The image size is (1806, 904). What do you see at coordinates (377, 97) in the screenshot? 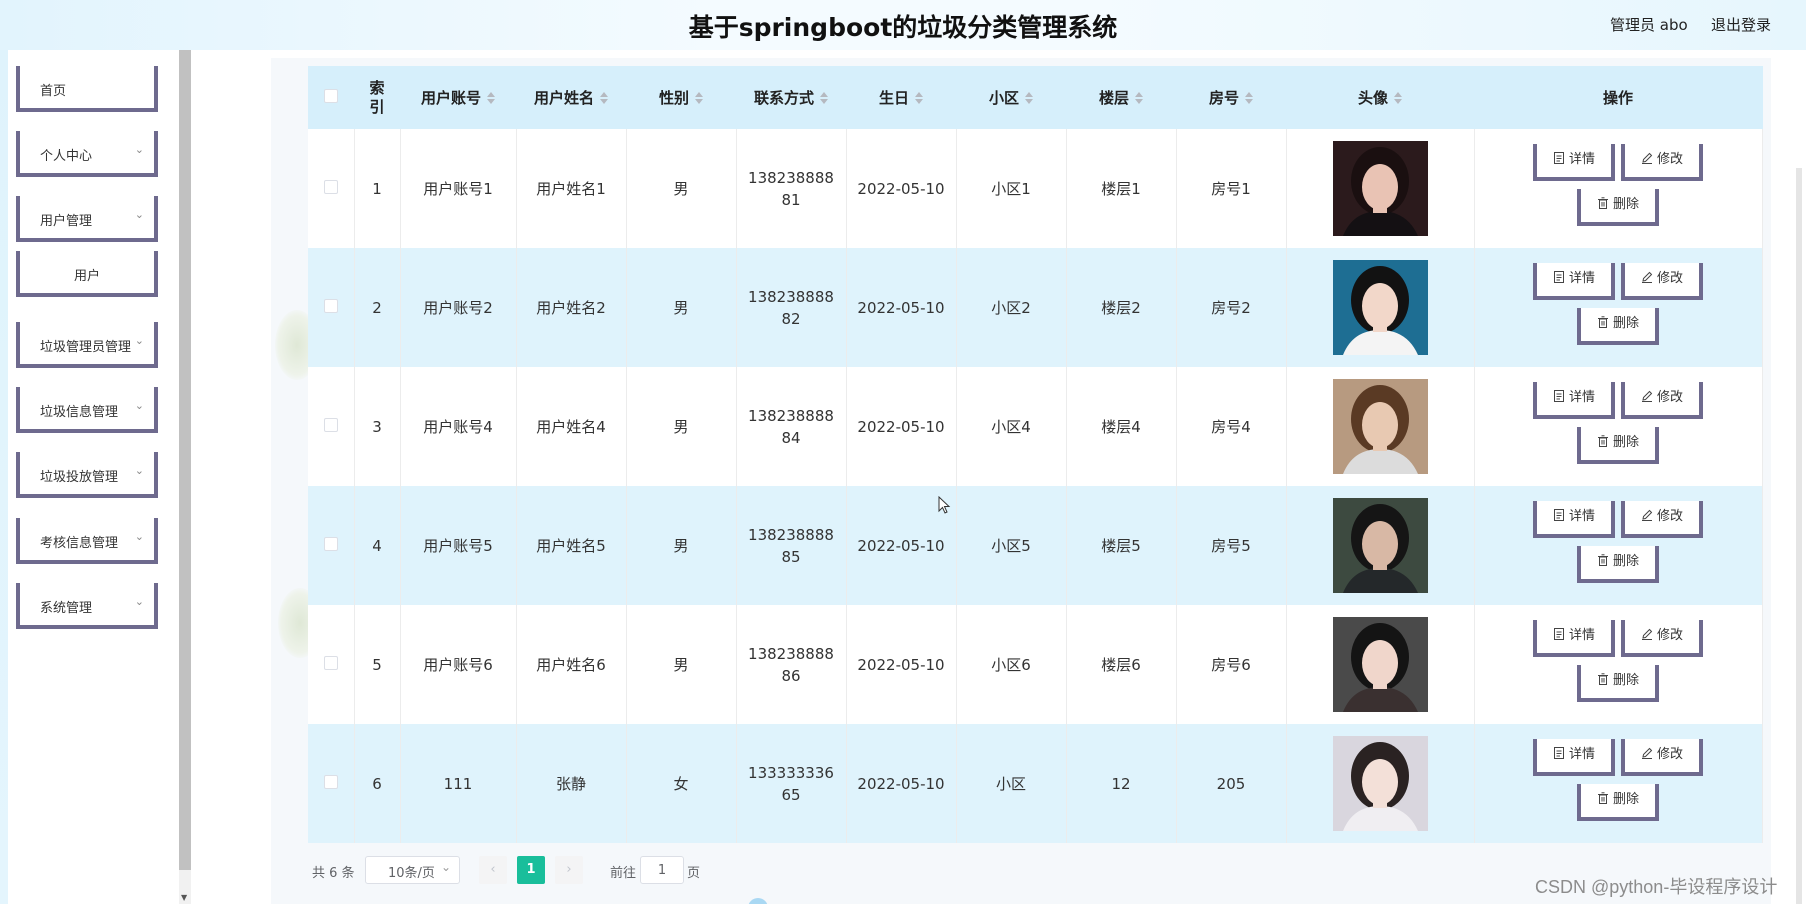
I see `column-header-index: 索 引` at bounding box center [377, 97].